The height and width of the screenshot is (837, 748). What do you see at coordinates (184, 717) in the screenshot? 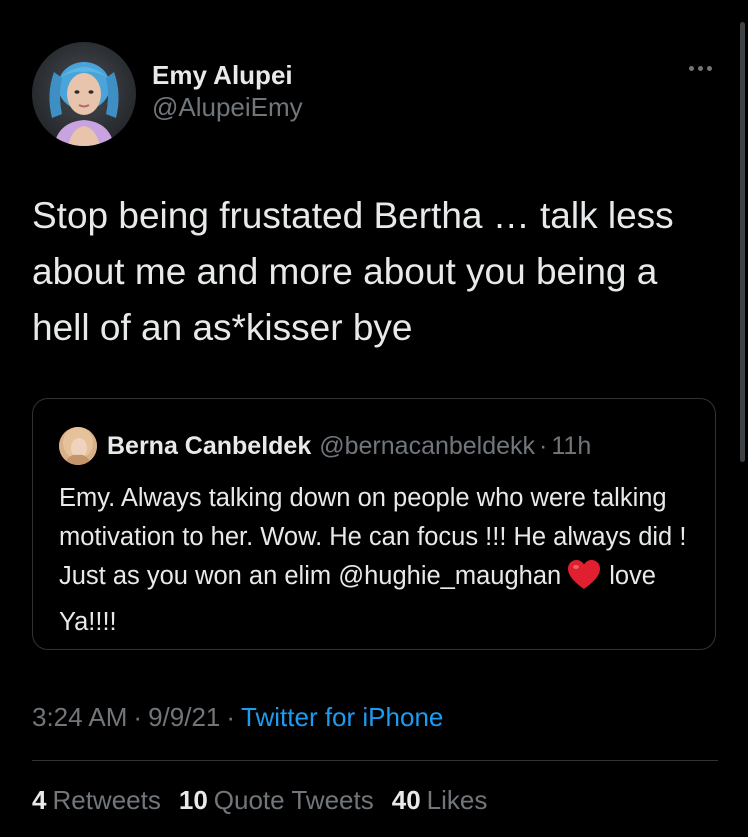
I see `tweet-date: 9/9/21` at bounding box center [184, 717].